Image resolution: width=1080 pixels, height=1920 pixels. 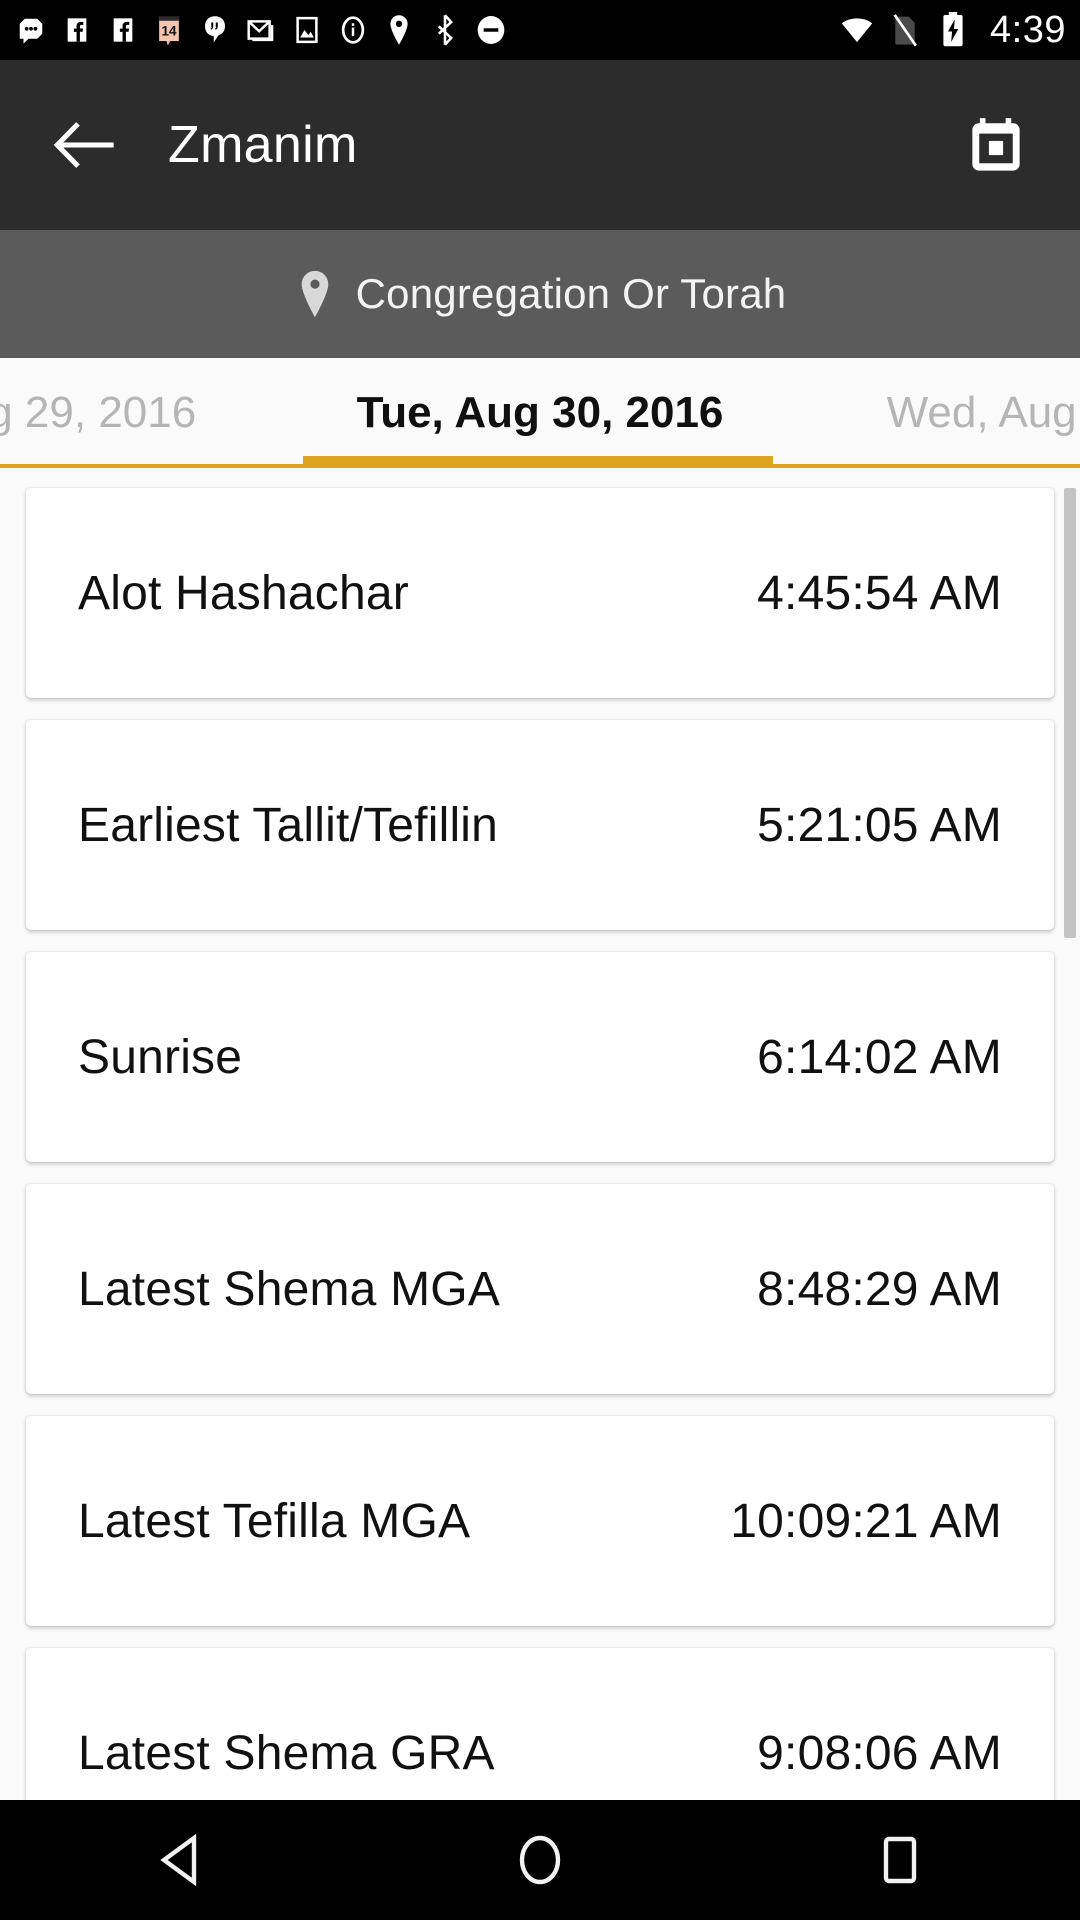 I want to click on tab-current-day: Tue, Aug 30, 2016, so click(x=540, y=413).